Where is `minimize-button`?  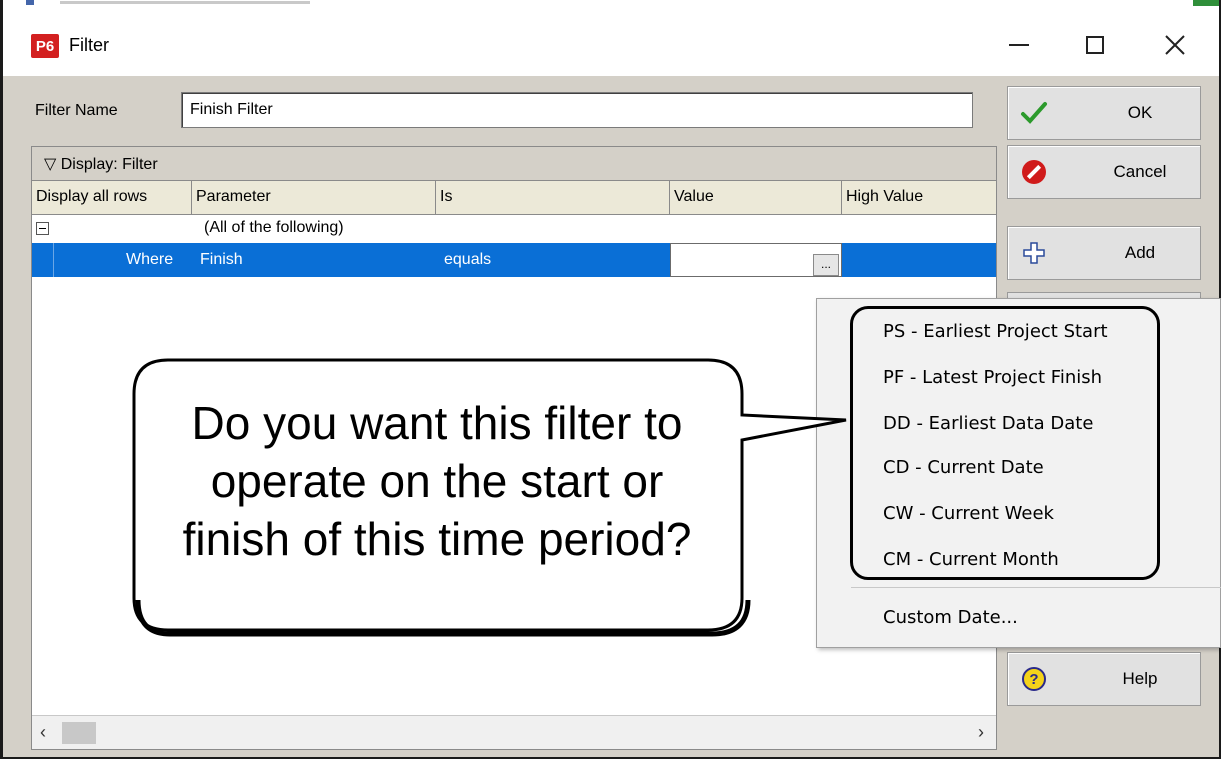
minimize-button is located at coordinates (1019, 45).